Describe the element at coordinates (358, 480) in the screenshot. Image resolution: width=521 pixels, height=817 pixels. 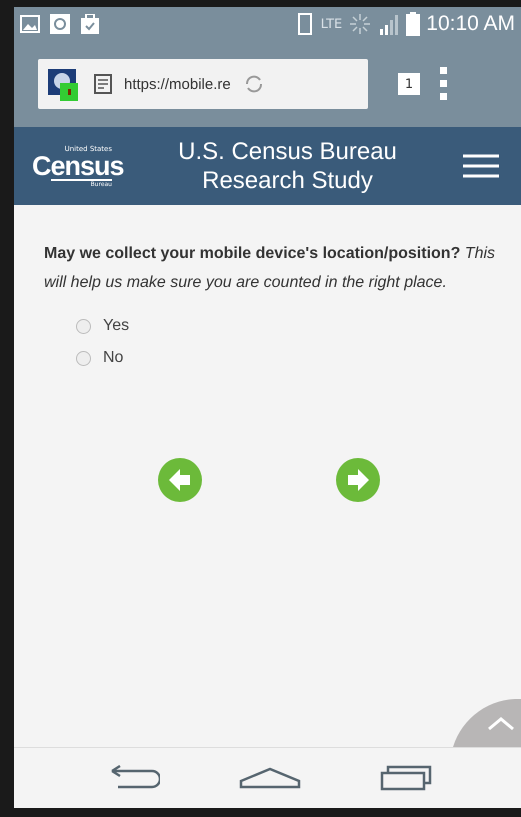
I see `next-arrow-button` at that location.